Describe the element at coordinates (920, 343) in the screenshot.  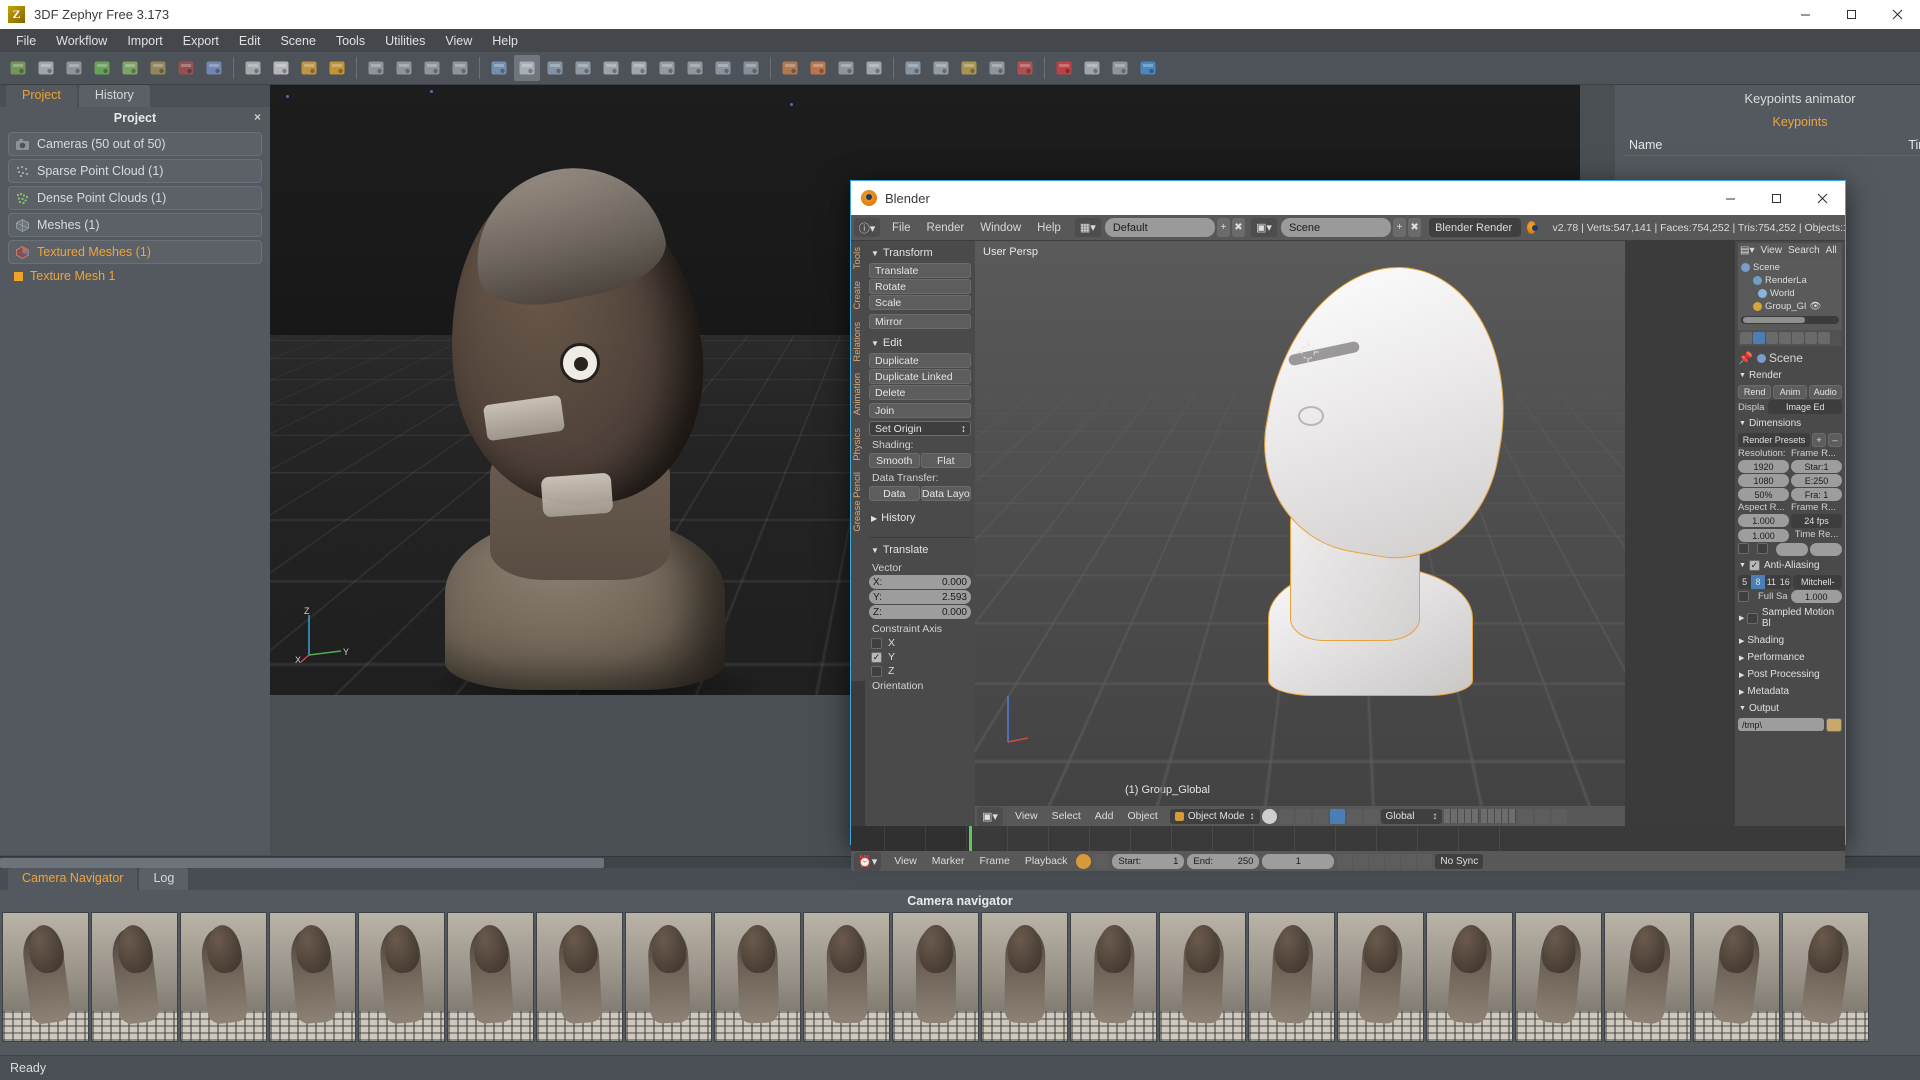
I see `section-edit: ▼ Edit` at that location.